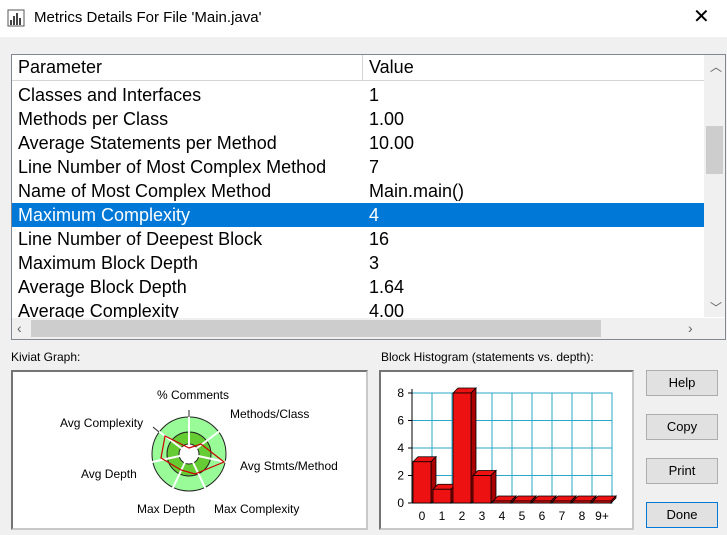  I want to click on x-tick-label: 2, so click(462, 516).